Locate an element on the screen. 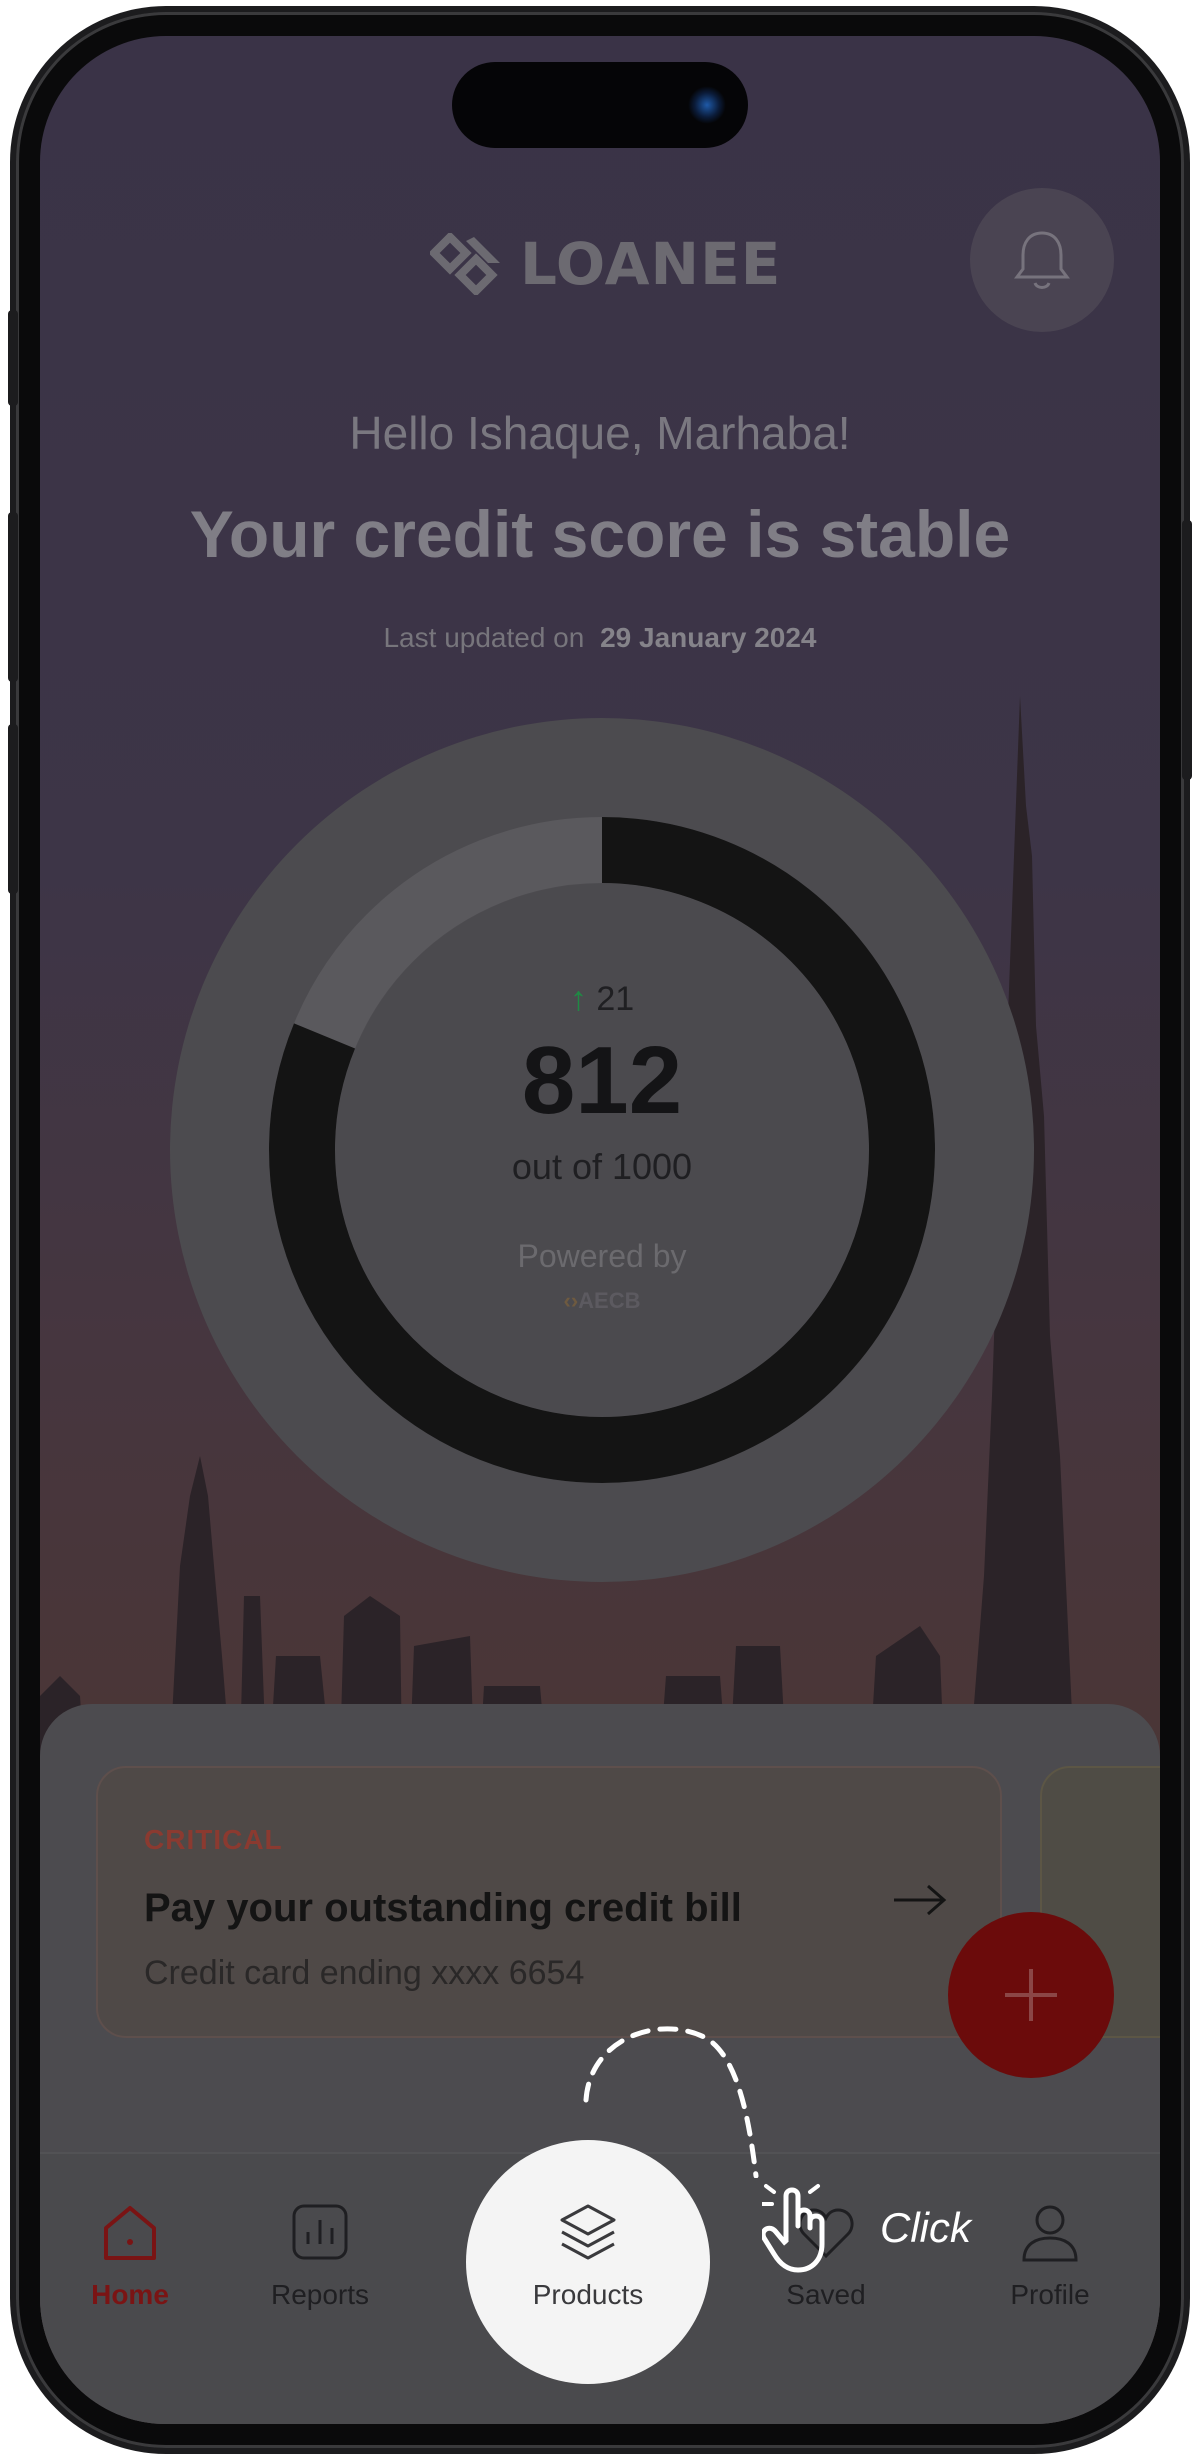 The width and height of the screenshot is (1200, 2460). powered-by-label: Powered by is located at coordinates (602, 1256).